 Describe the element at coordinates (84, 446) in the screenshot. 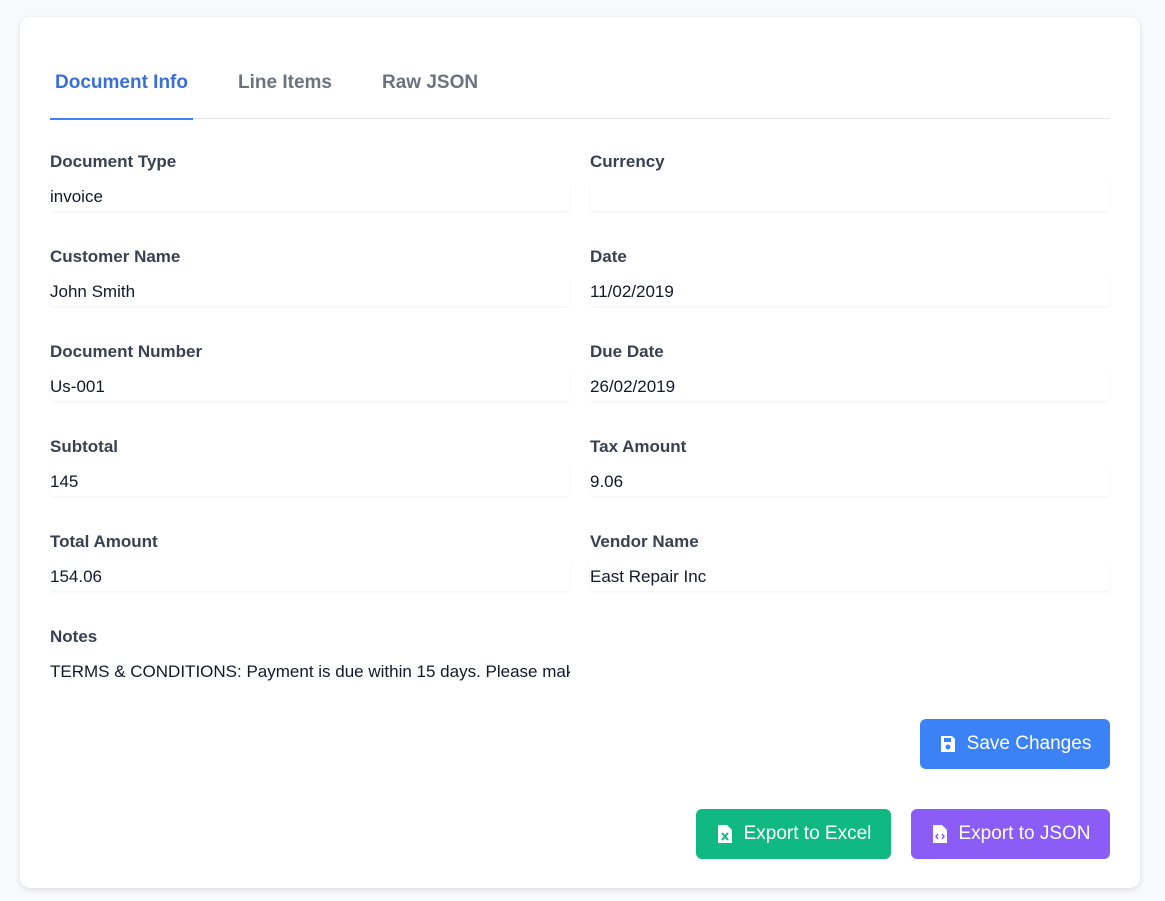

I see `subtotal-label: Subtotal` at that location.